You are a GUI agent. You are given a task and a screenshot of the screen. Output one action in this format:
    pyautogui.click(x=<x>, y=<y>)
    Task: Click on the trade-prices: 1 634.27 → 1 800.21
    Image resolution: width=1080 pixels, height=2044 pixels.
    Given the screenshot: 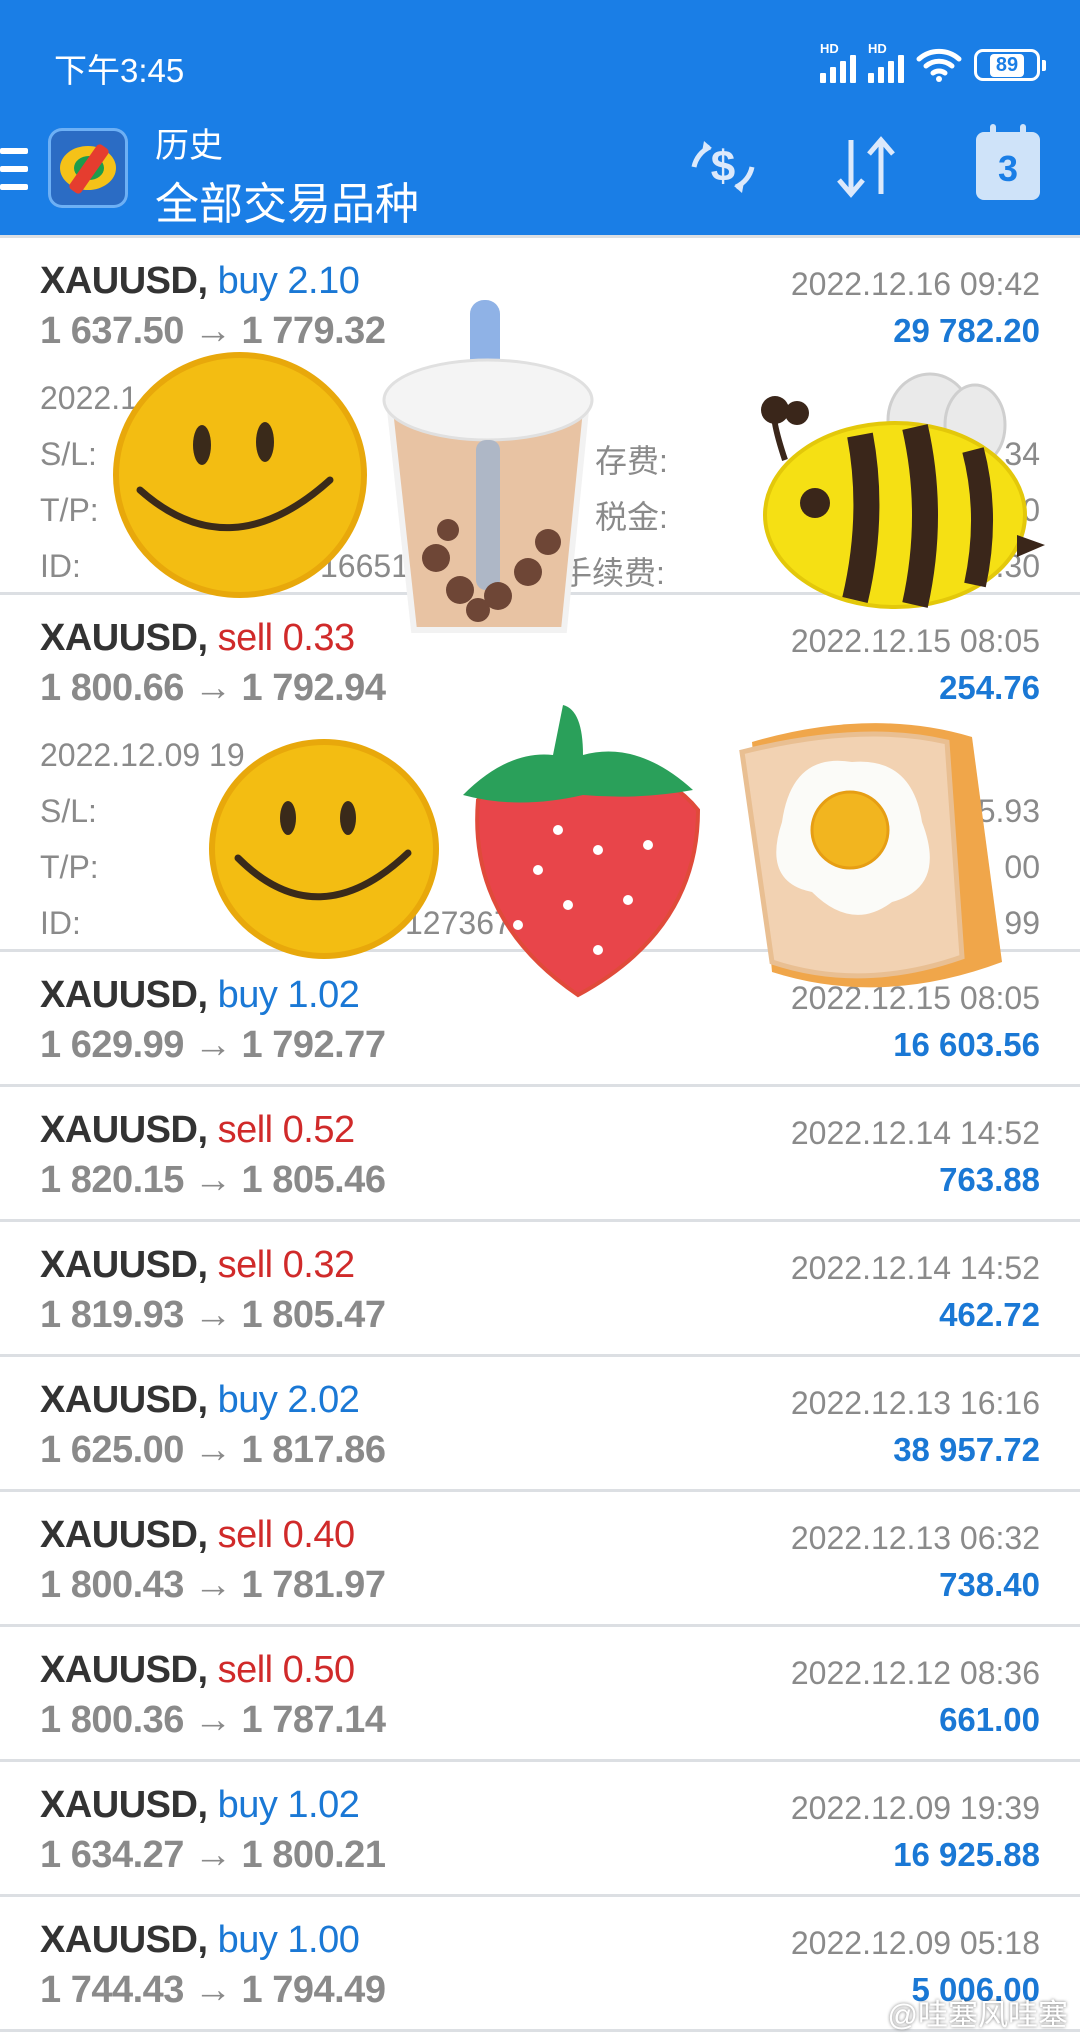 What is the action you would take?
    pyautogui.click(x=213, y=1855)
    